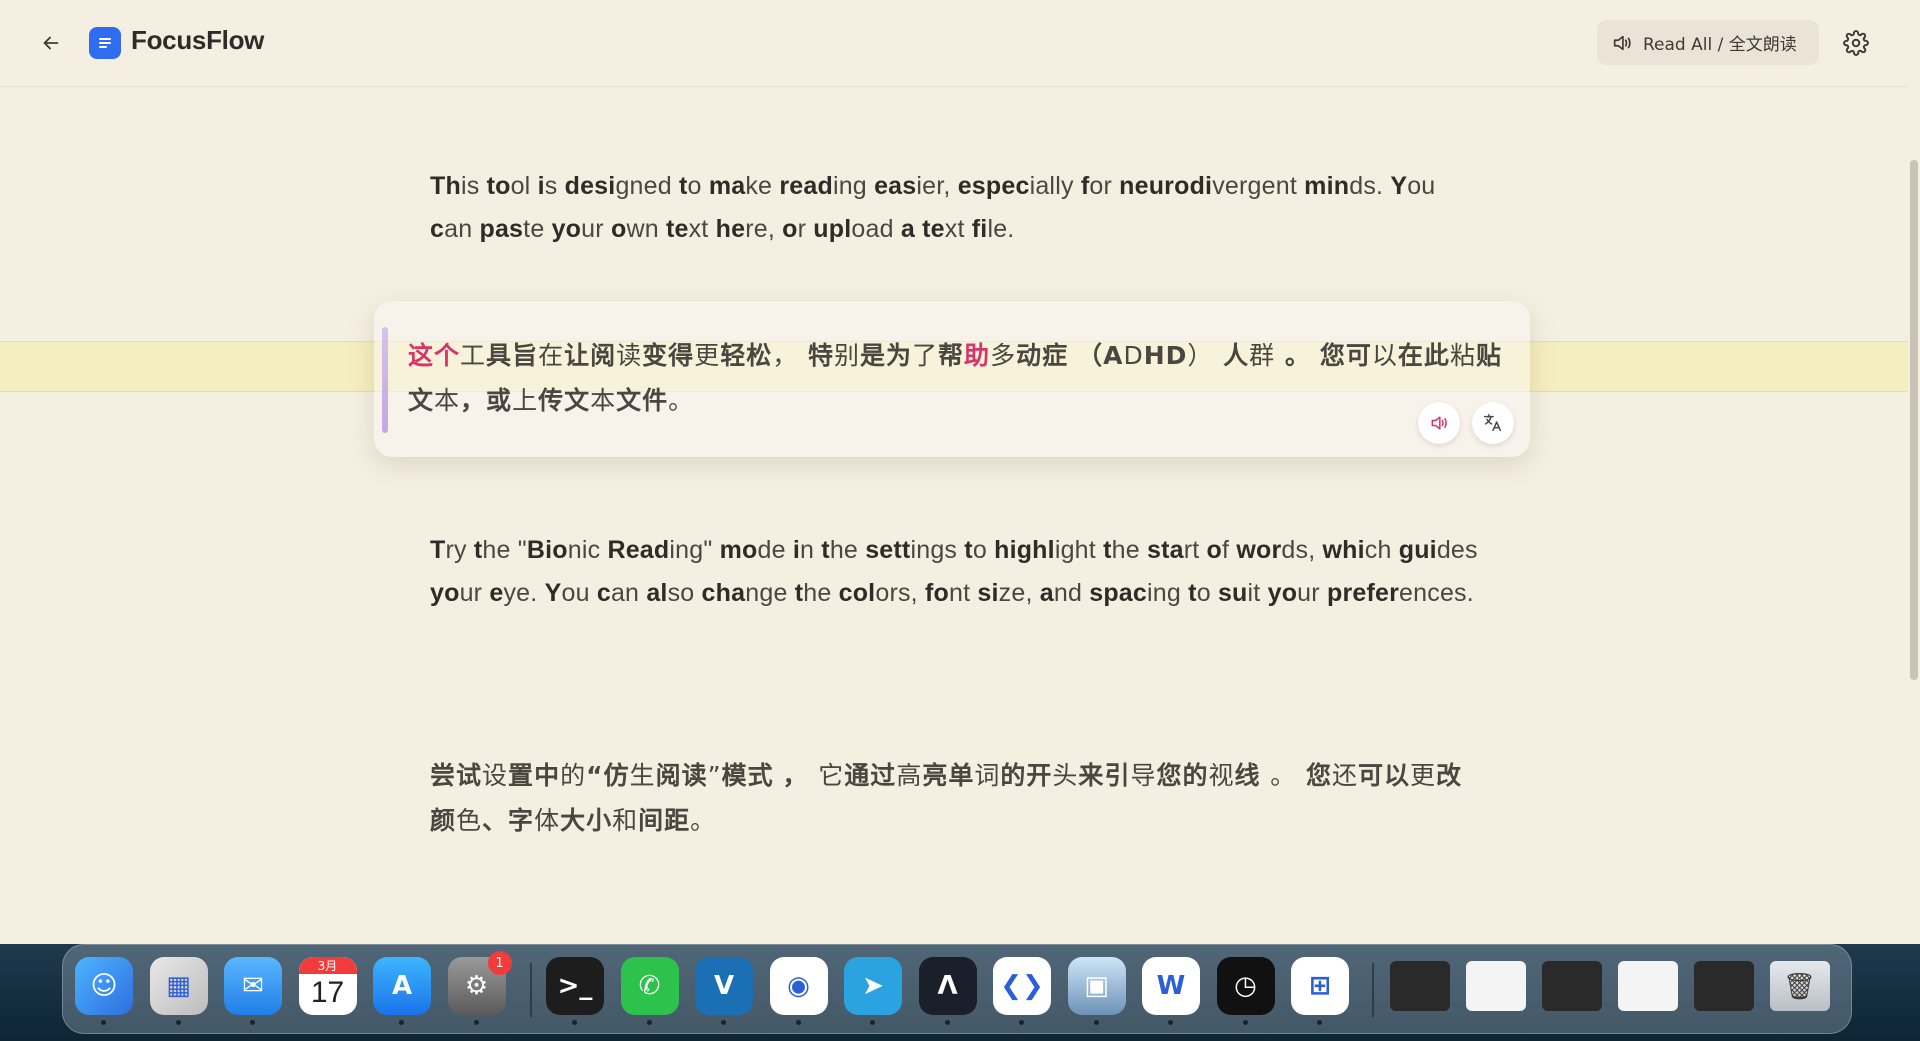  Describe the element at coordinates (1096, 986) in the screenshot. I see `preview-icon: ▣` at that location.